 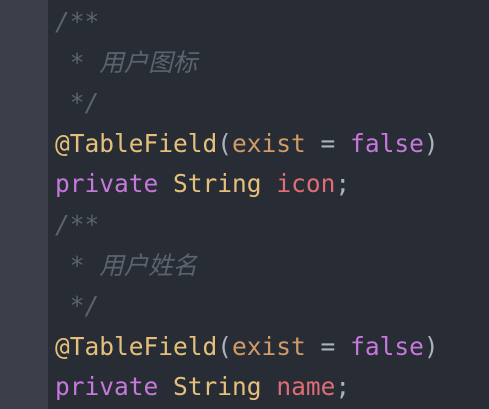 What do you see at coordinates (247, 63) in the screenshot?
I see `code-line: * 用户图标` at bounding box center [247, 63].